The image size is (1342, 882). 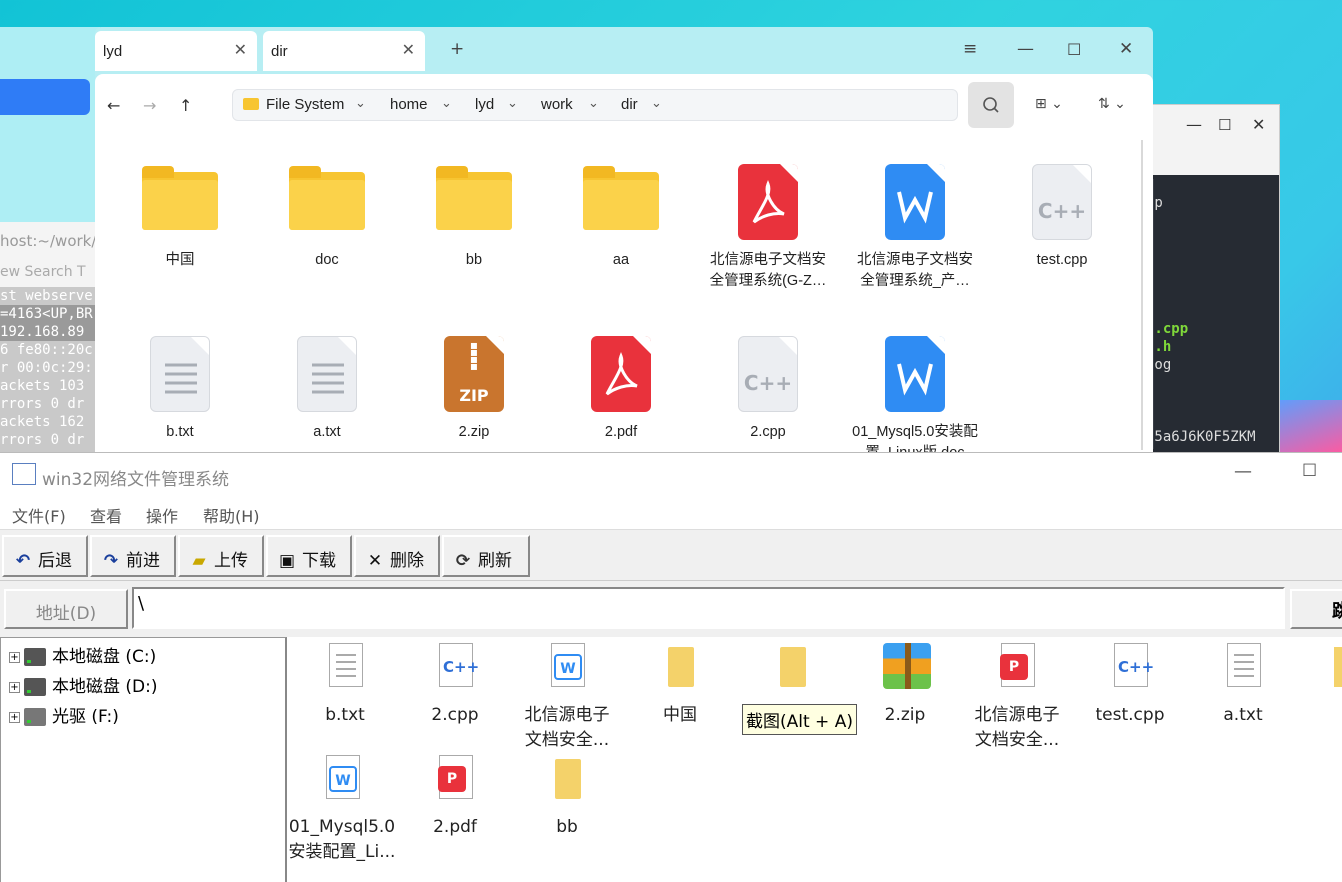 I want to click on breadcrumb-item: File System, so click(x=305, y=104).